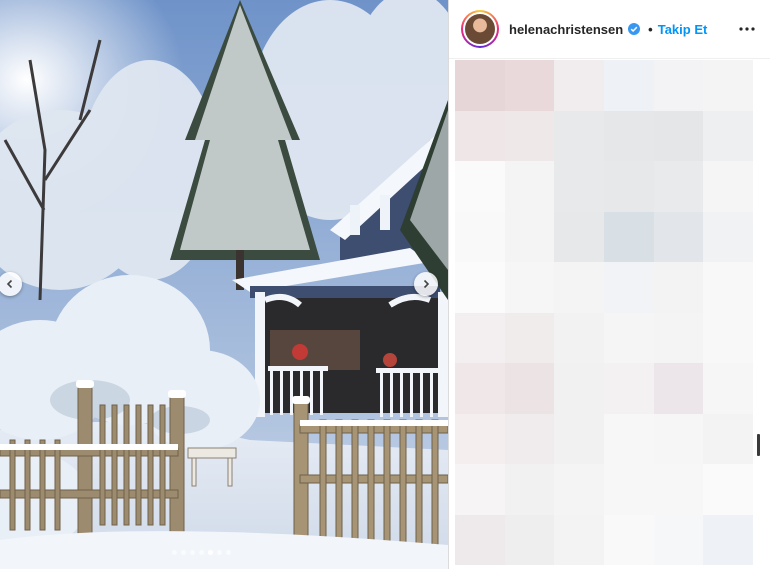 The height and width of the screenshot is (569, 770). I want to click on more-horizontal-icon, so click(747, 29).